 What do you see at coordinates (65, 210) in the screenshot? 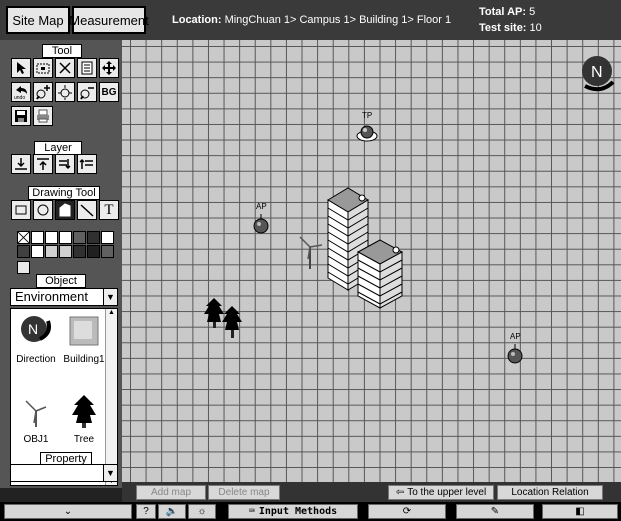
I see `polygon-icon` at bounding box center [65, 210].